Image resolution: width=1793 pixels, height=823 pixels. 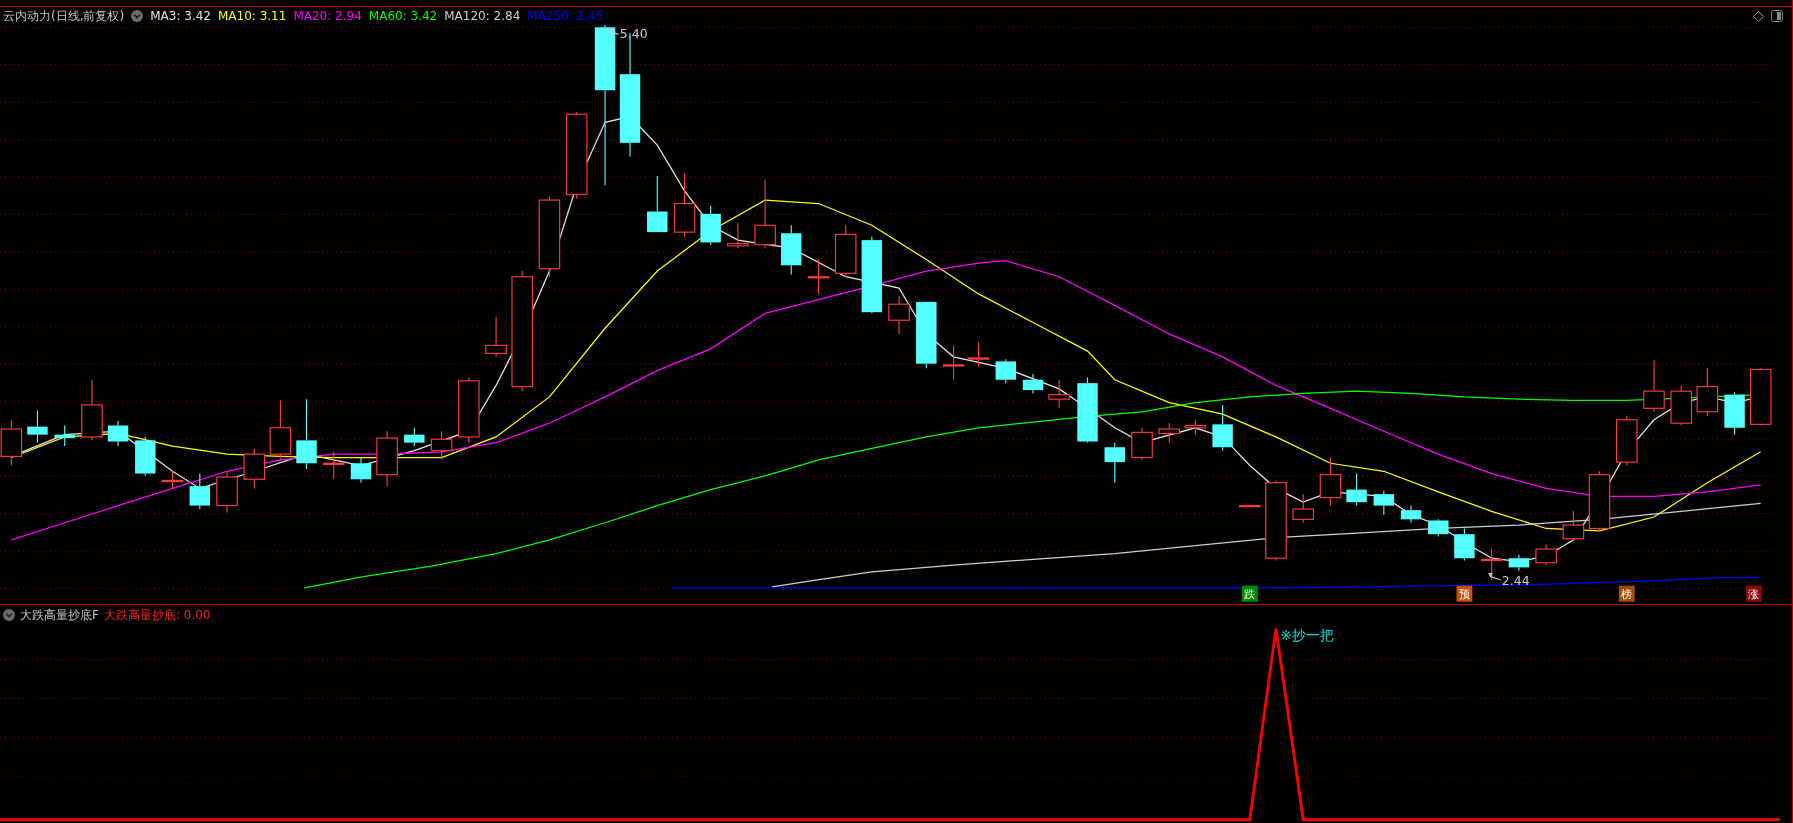 What do you see at coordinates (1753, 593) in the screenshot?
I see `signal-badge: 涨` at bounding box center [1753, 593].